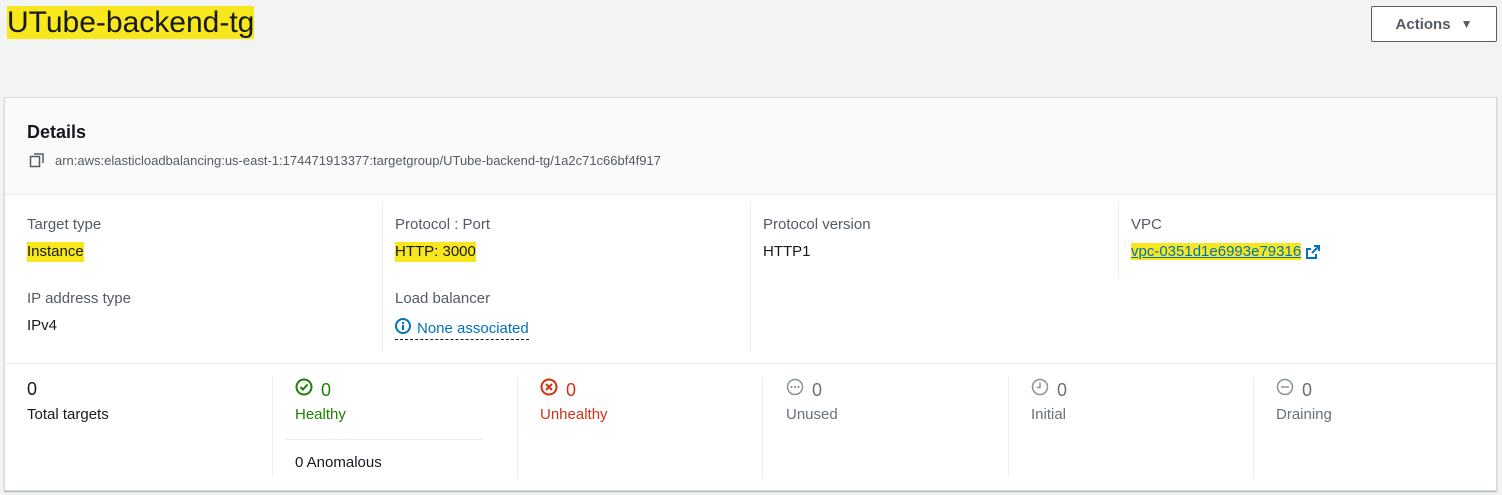 Image resolution: width=1502 pixels, height=495 pixels. I want to click on draining-label: Draining, so click(1304, 414).